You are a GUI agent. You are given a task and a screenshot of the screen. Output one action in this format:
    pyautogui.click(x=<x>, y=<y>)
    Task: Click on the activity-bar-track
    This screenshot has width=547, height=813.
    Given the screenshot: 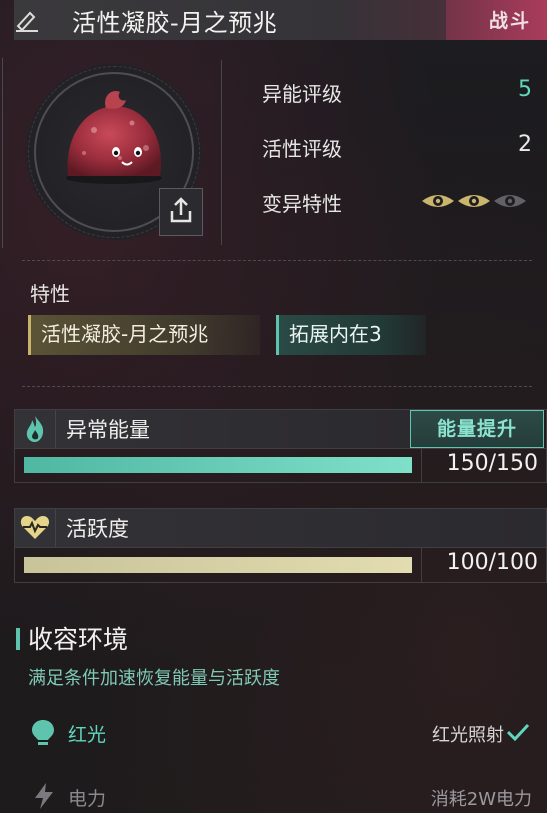 What is the action you would take?
    pyautogui.click(x=218, y=565)
    